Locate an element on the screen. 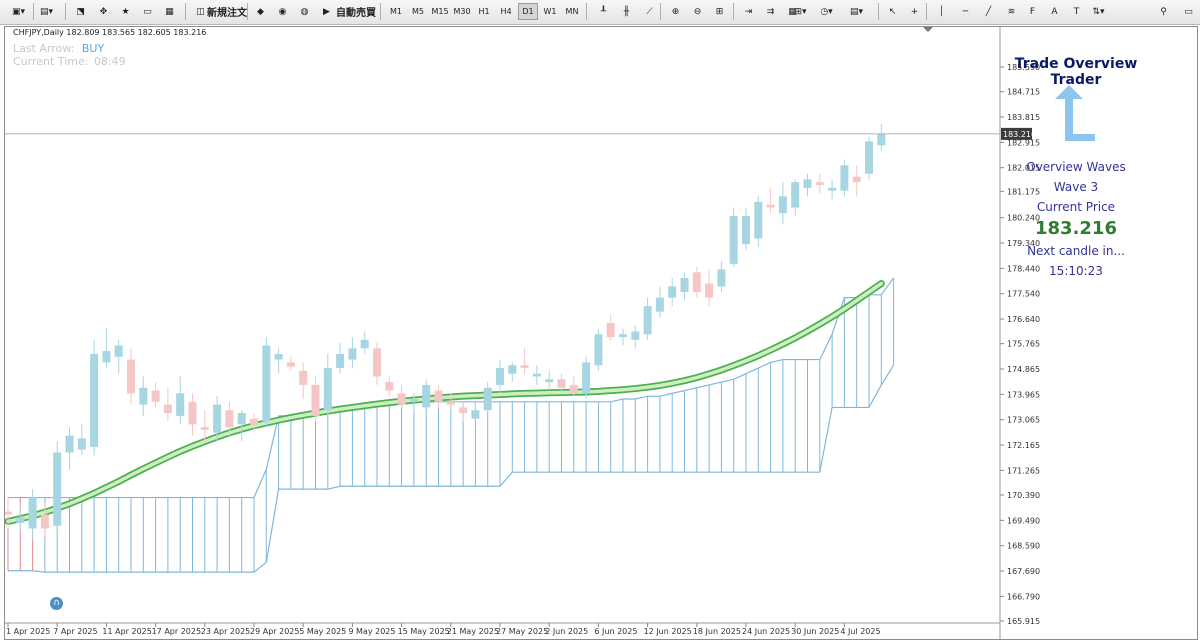 The width and height of the screenshot is (1200, 642). autotrading-icon: ▶ is located at coordinates (326, 11).